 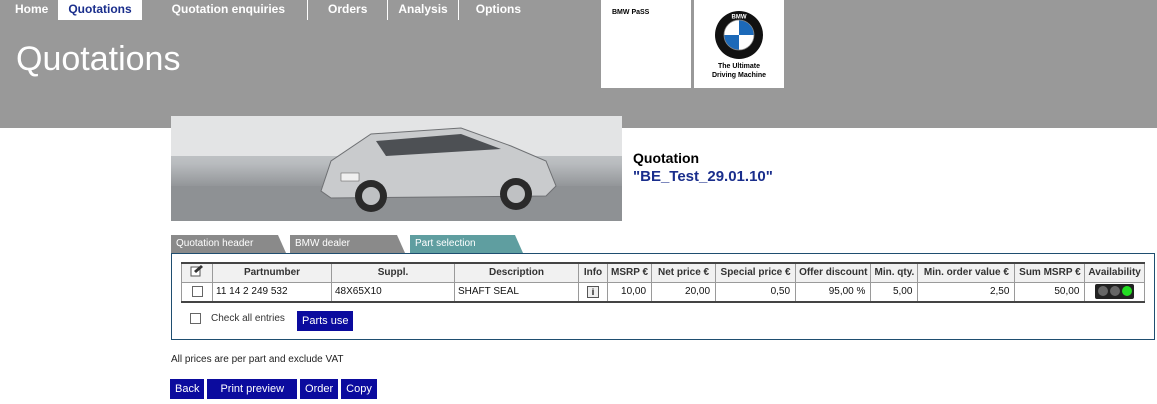 What do you see at coordinates (497, 10) in the screenshot?
I see `nav-options: Options` at bounding box center [497, 10].